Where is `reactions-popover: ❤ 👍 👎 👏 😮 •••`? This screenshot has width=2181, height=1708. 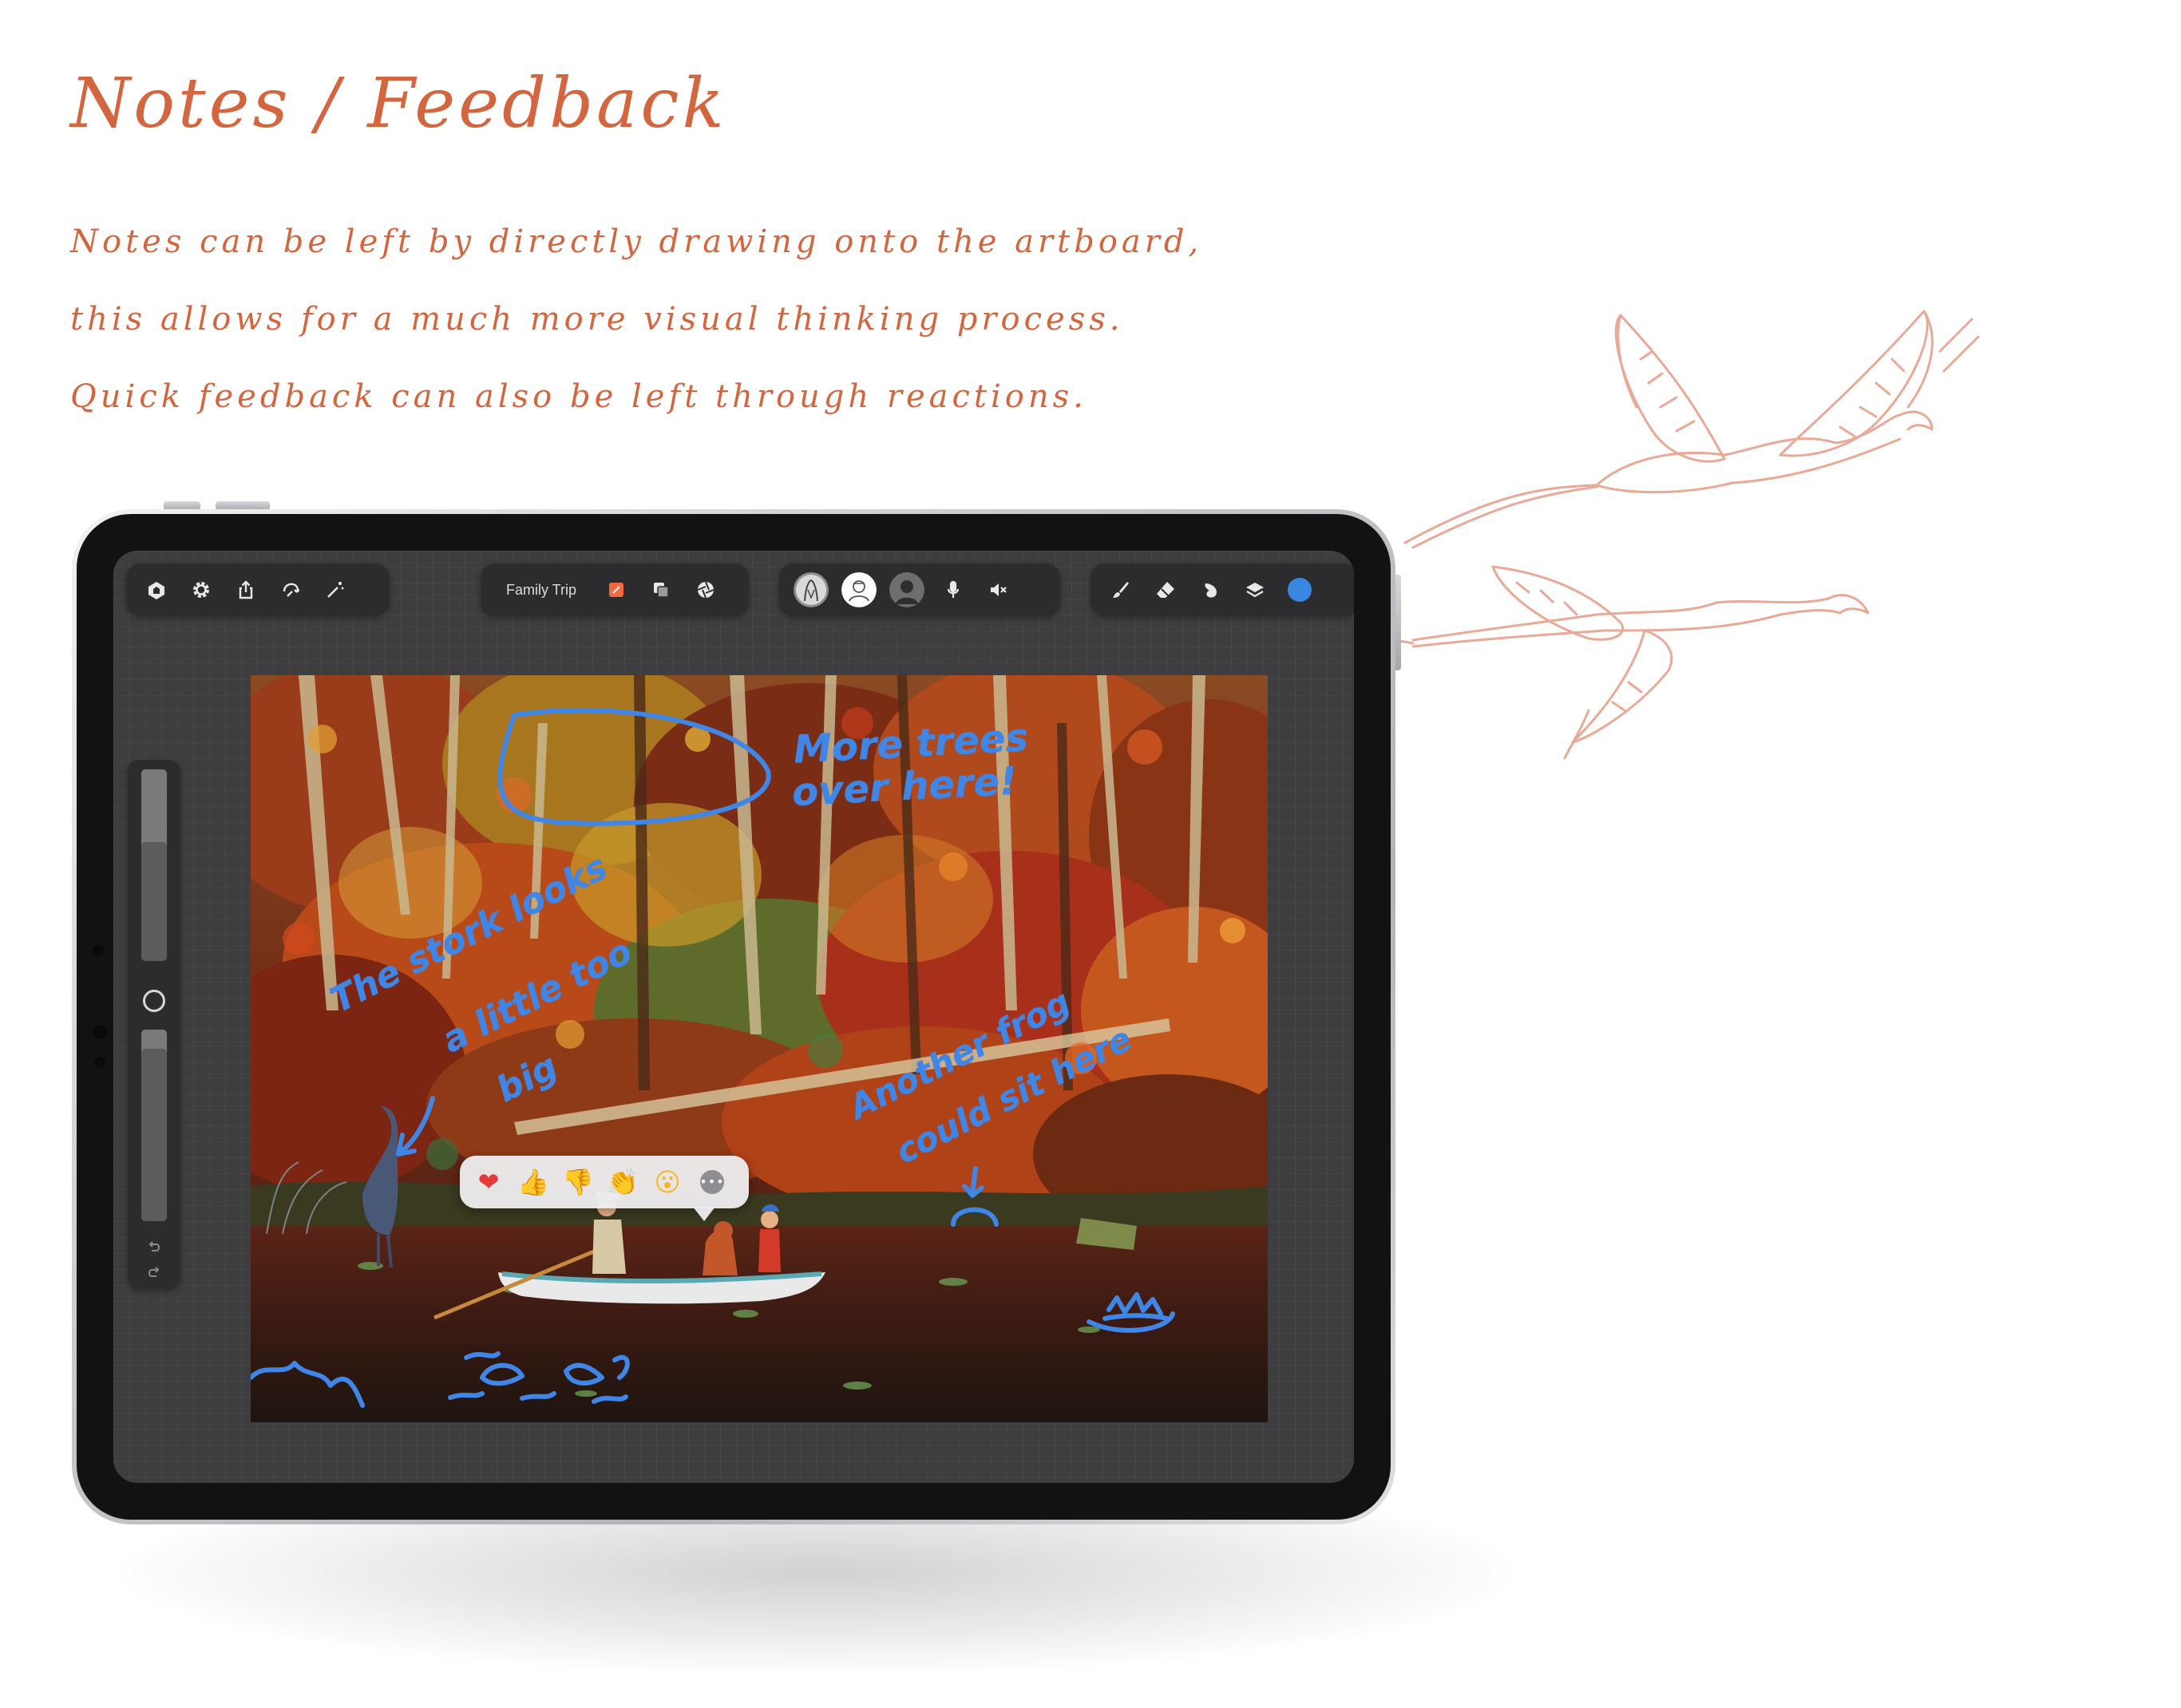
reactions-popover: ❤ 👍 👎 👏 😮 ••• is located at coordinates (604, 1189).